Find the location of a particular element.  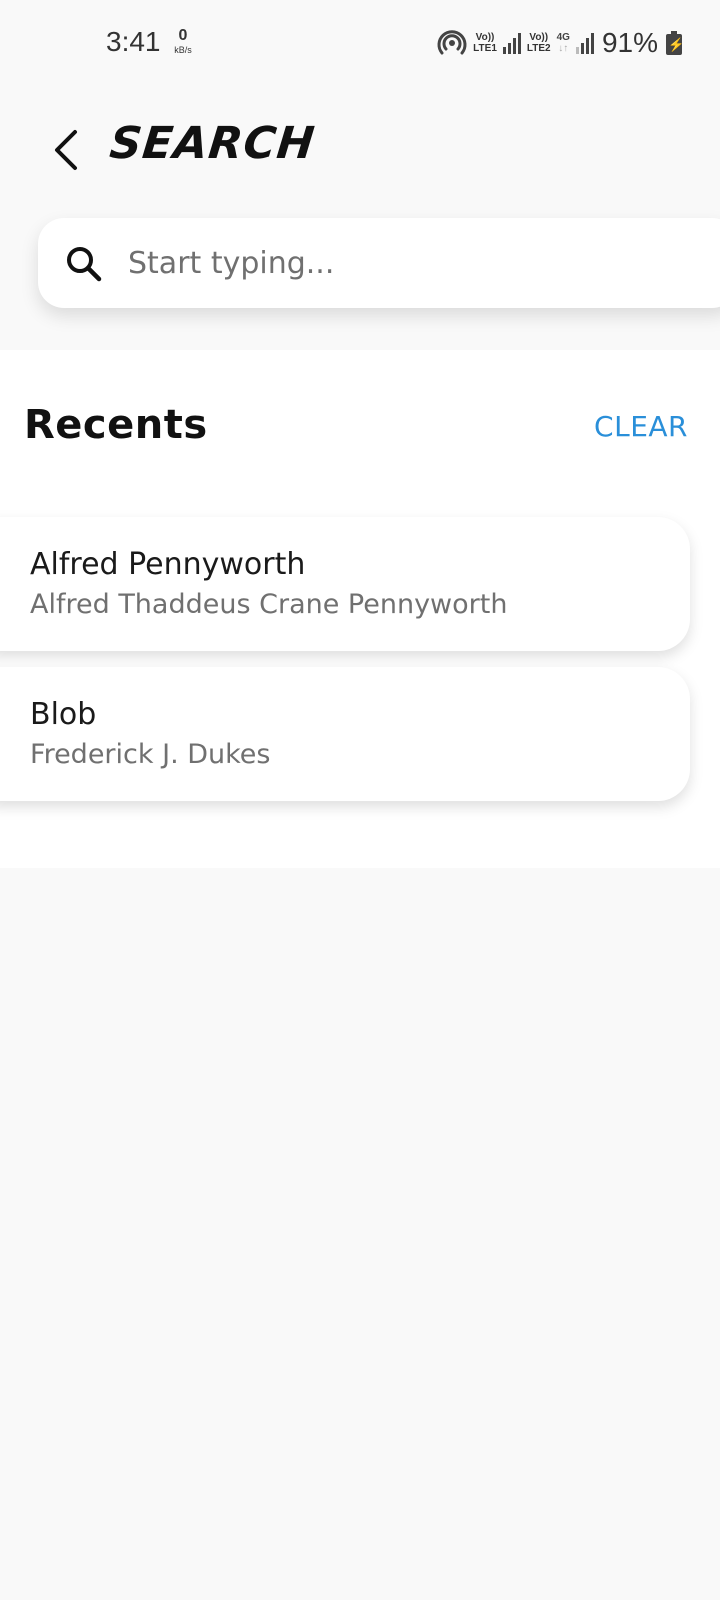

volte2-label: Vo)) is located at coordinates (539, 37).